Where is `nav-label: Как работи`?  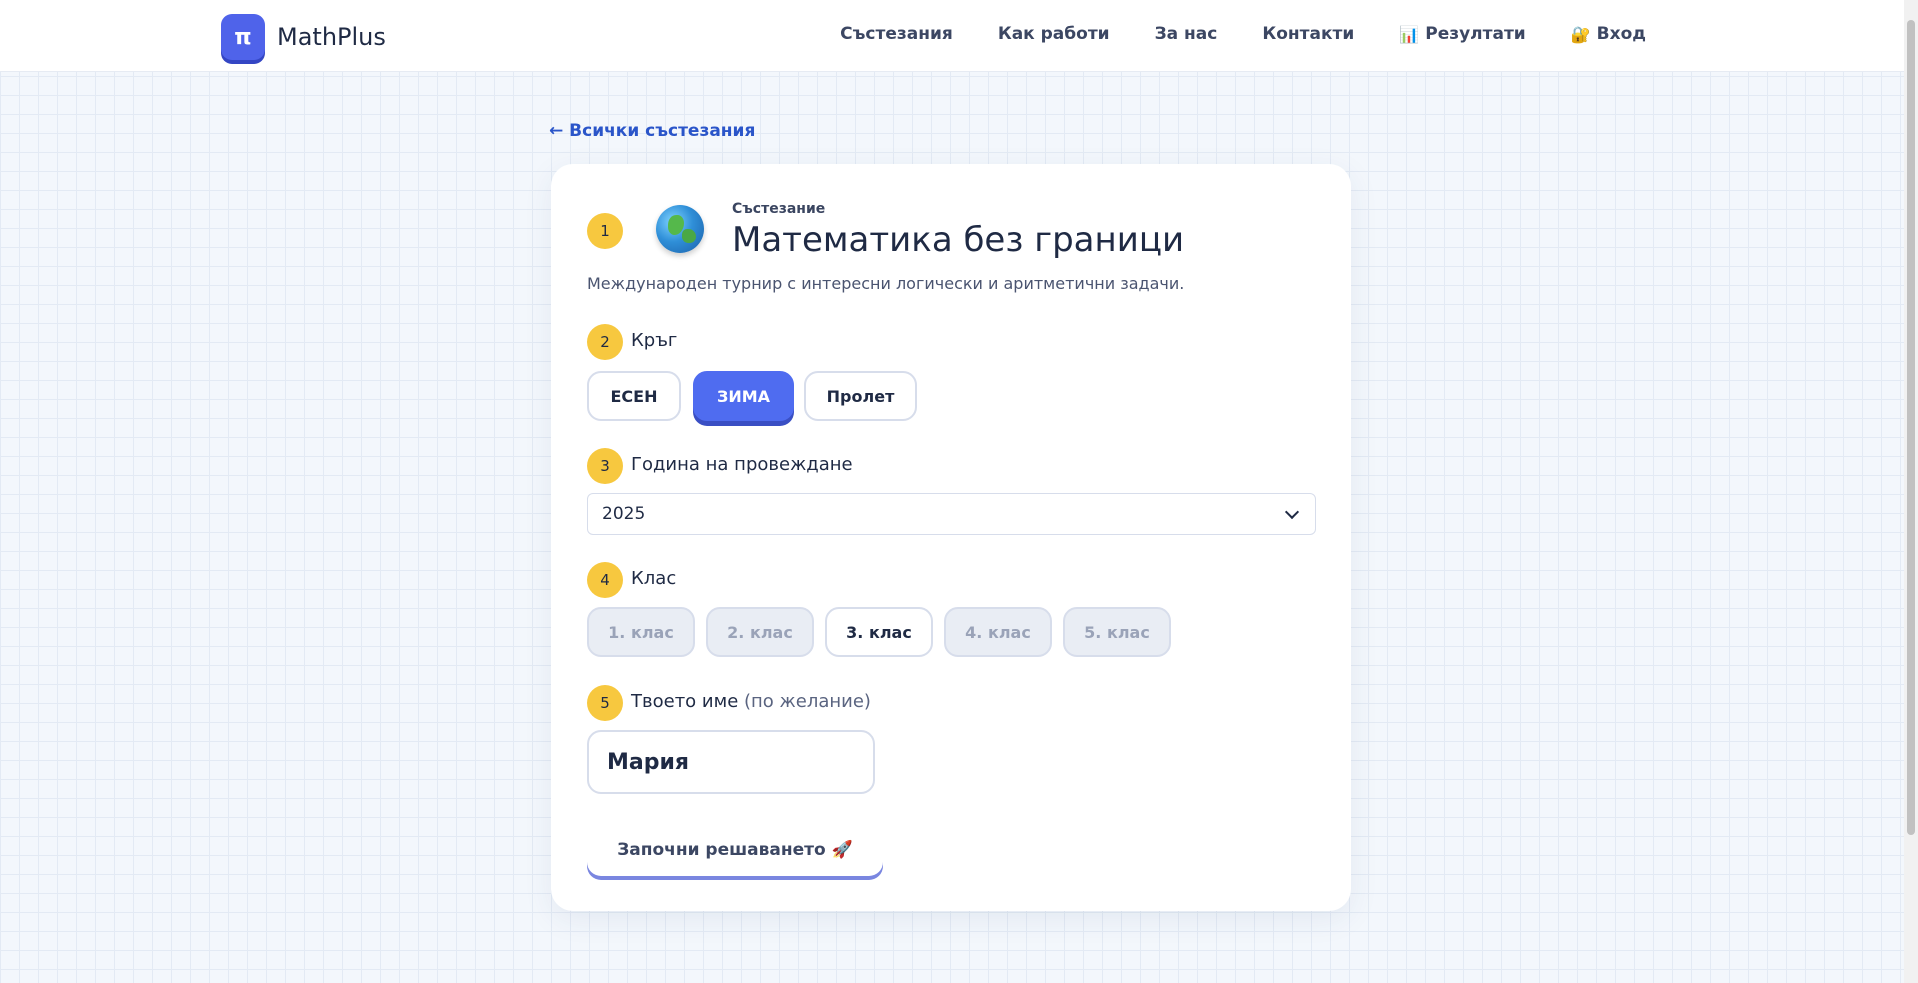
nav-label: Как работи is located at coordinates (1053, 34).